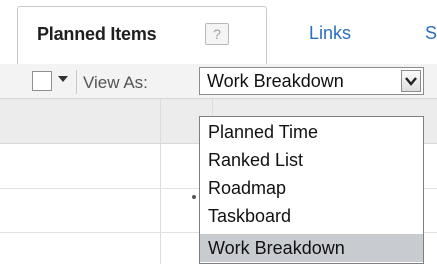 The image size is (437, 264). What do you see at coordinates (311, 248) in the screenshot?
I see `option-work-breakdown: Work Breakdown` at bounding box center [311, 248].